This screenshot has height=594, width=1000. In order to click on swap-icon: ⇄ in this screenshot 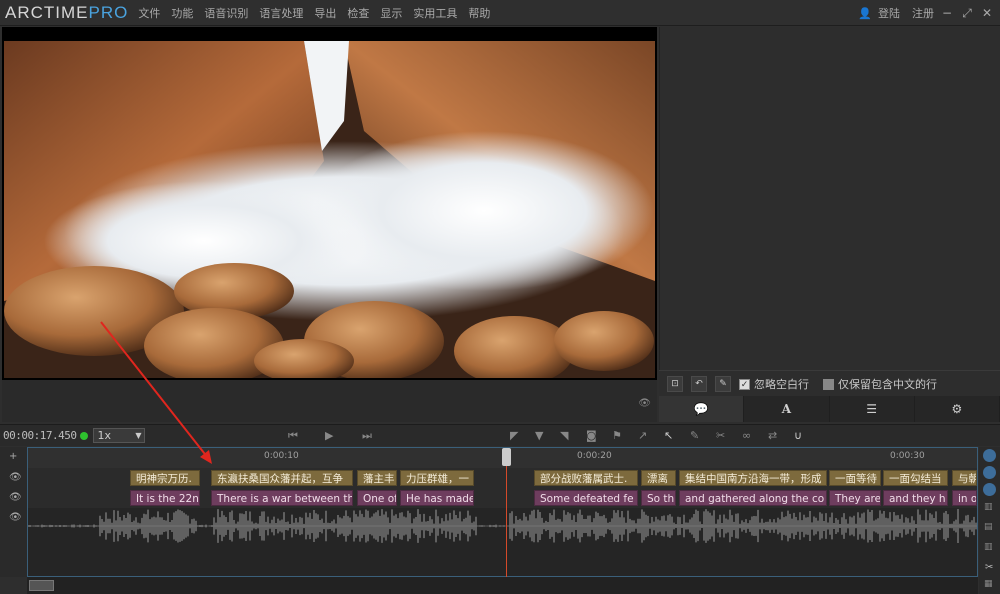, I will do `click(772, 435)`.